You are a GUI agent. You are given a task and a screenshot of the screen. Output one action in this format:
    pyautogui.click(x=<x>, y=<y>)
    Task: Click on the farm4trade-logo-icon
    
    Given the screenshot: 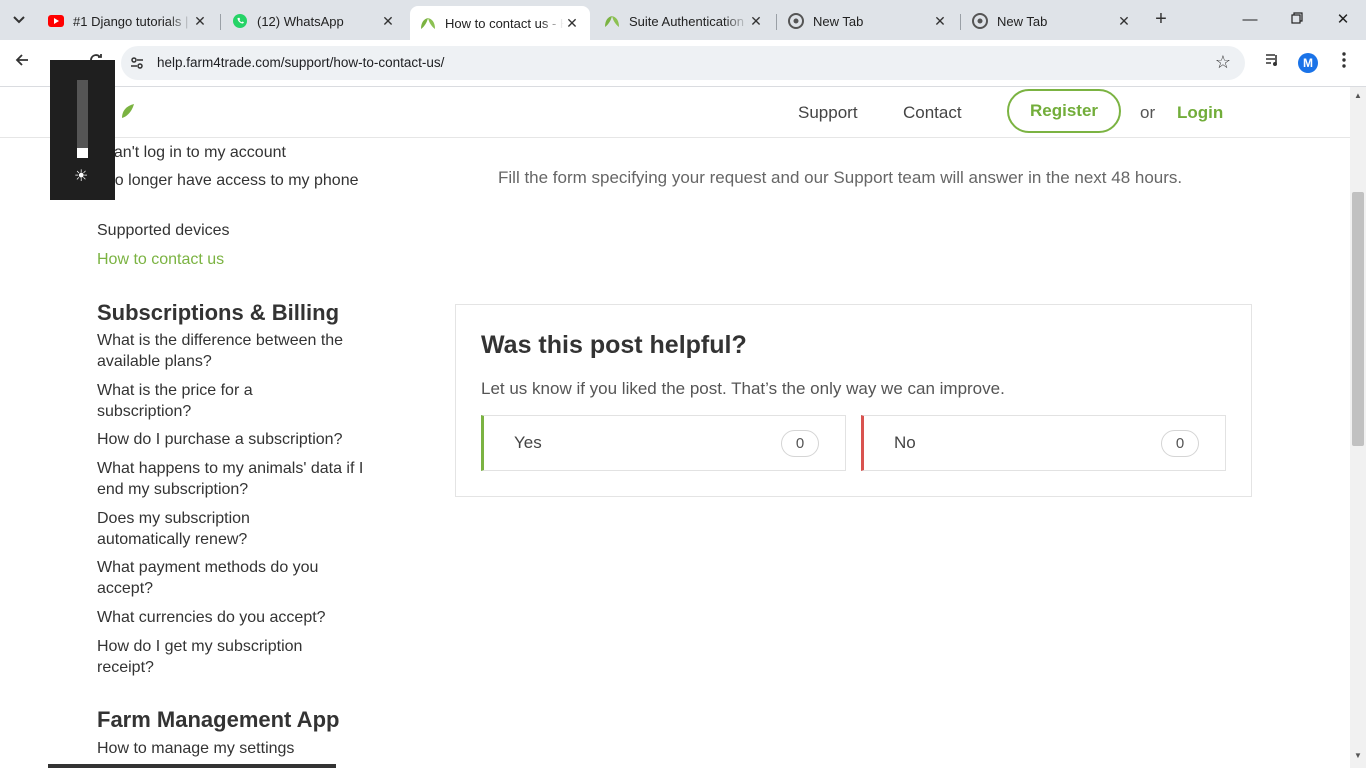 What is the action you would take?
    pyautogui.click(x=128, y=113)
    